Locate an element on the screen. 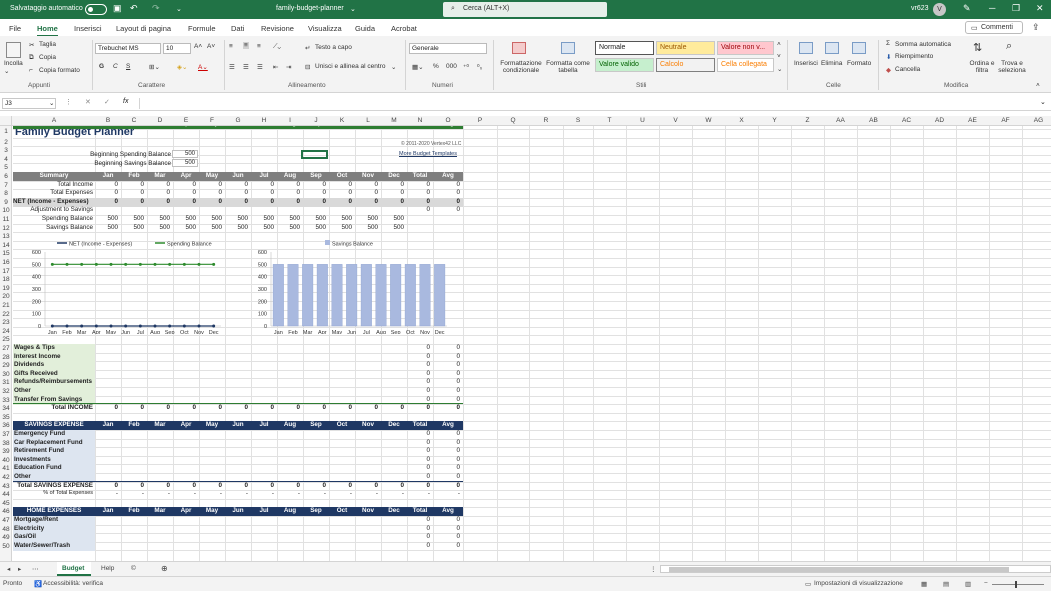 This screenshot has width=1051, height=591. number-format-dropdown: Generale is located at coordinates (448, 48).